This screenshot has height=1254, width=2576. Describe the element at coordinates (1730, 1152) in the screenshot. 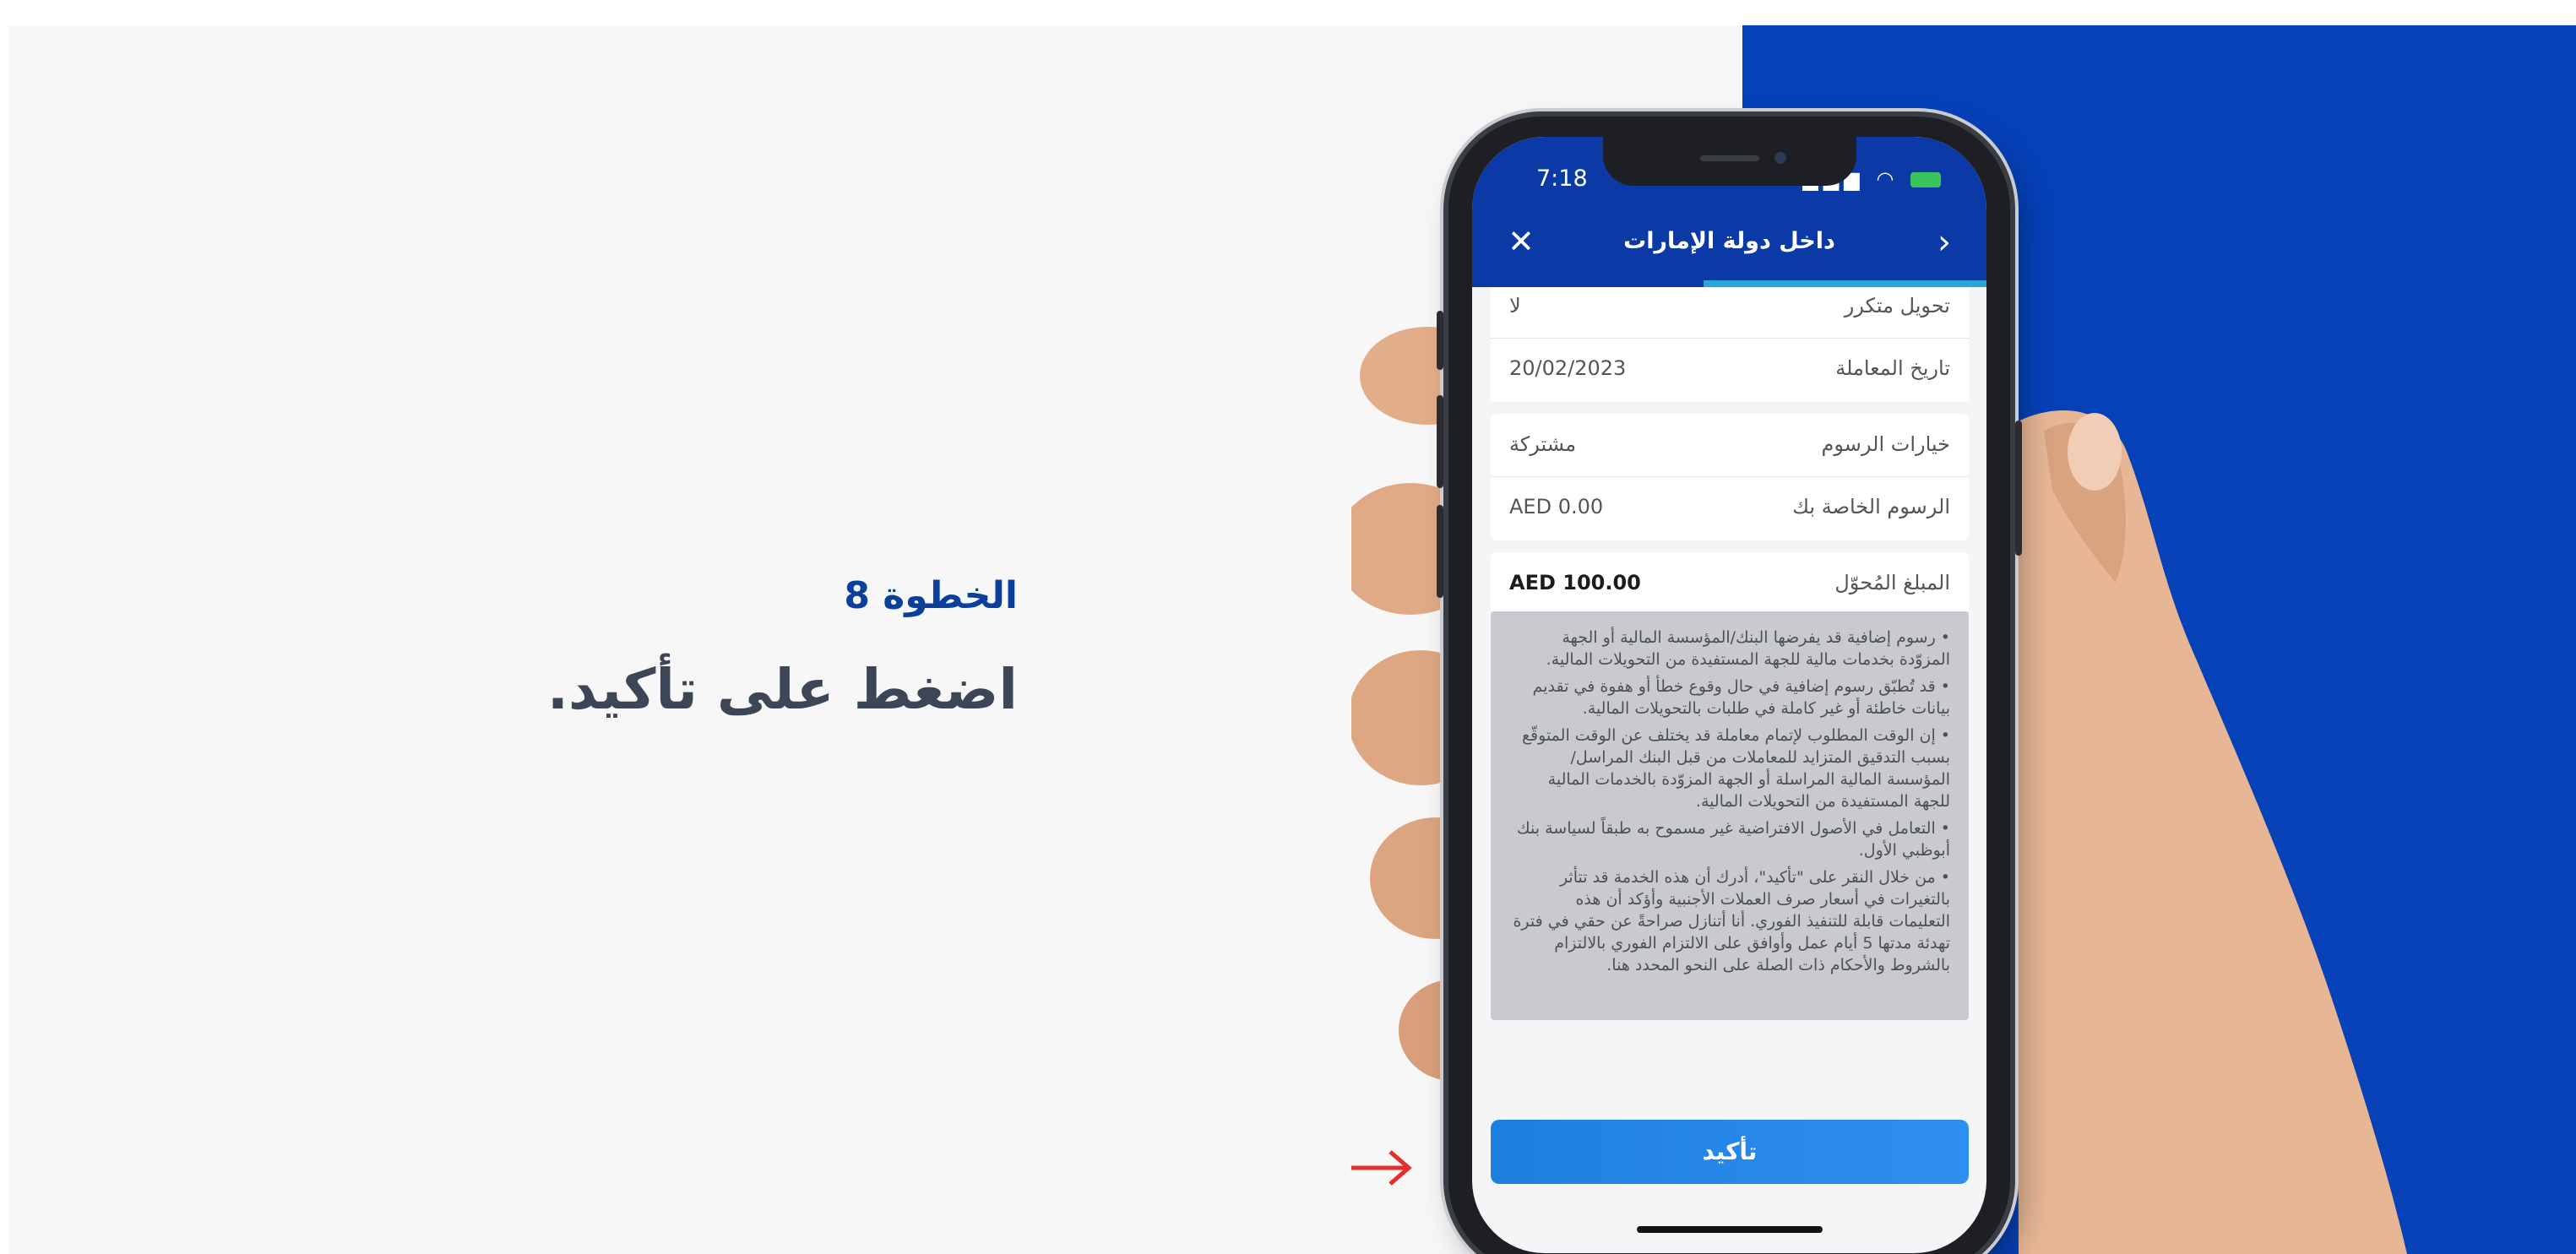

I see `confirm-button: تأكيد` at that location.